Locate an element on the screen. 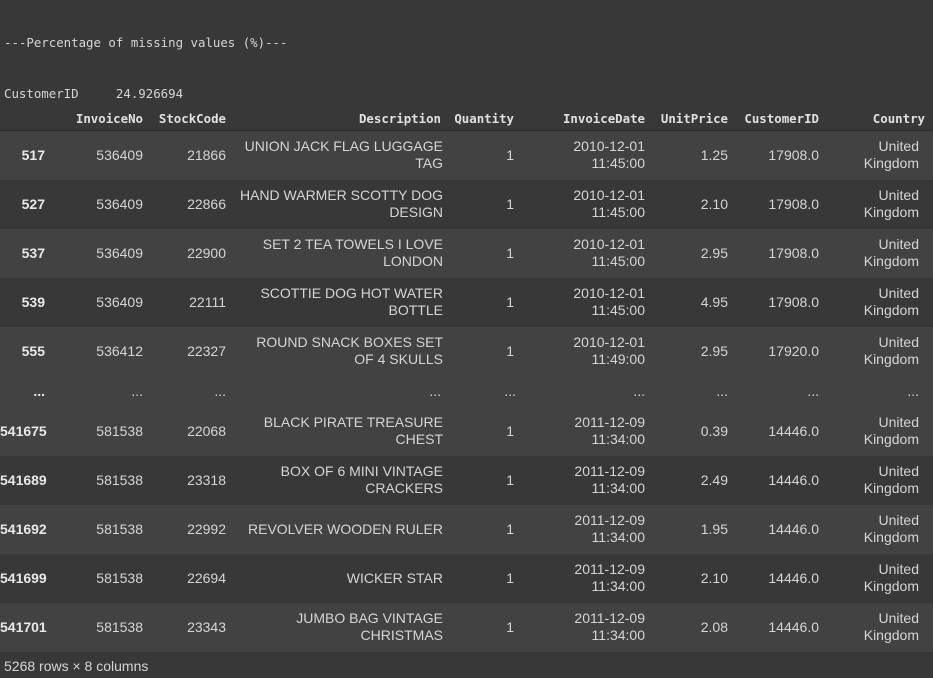 The image size is (933, 678). cell-stockcode: 22327 is located at coordinates (206, 350).